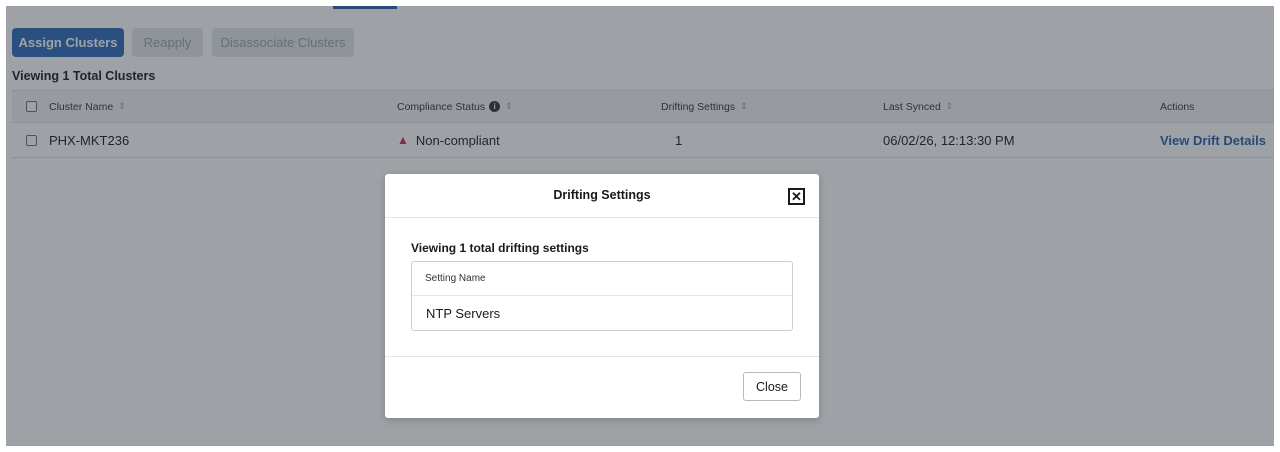  I want to click on setting-name-header: Setting Name, so click(602, 279).